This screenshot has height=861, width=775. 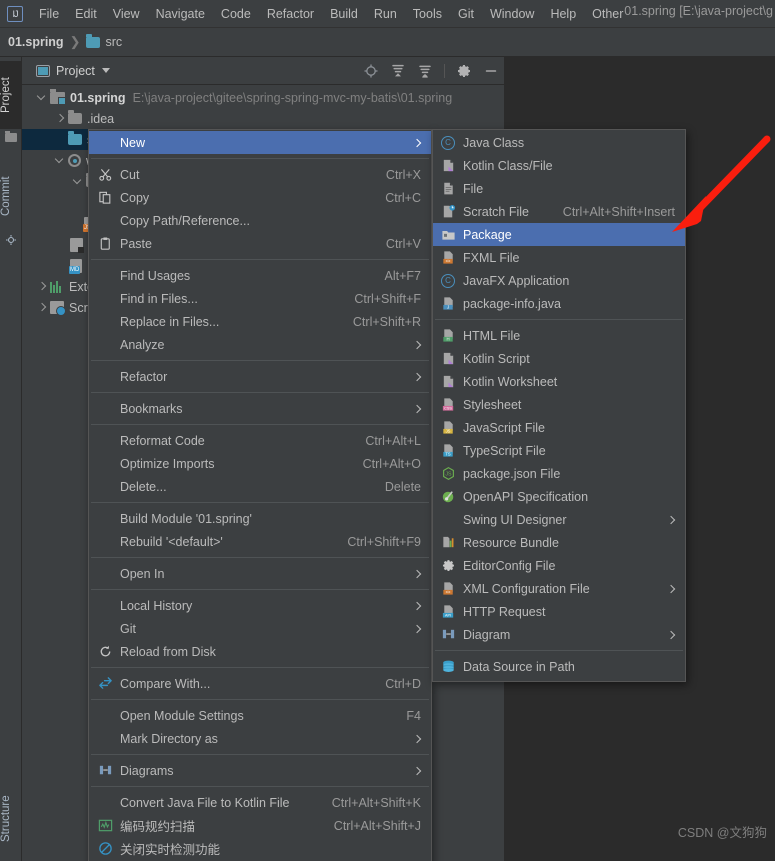 I want to click on menu-window: Window, so click(x=512, y=14).